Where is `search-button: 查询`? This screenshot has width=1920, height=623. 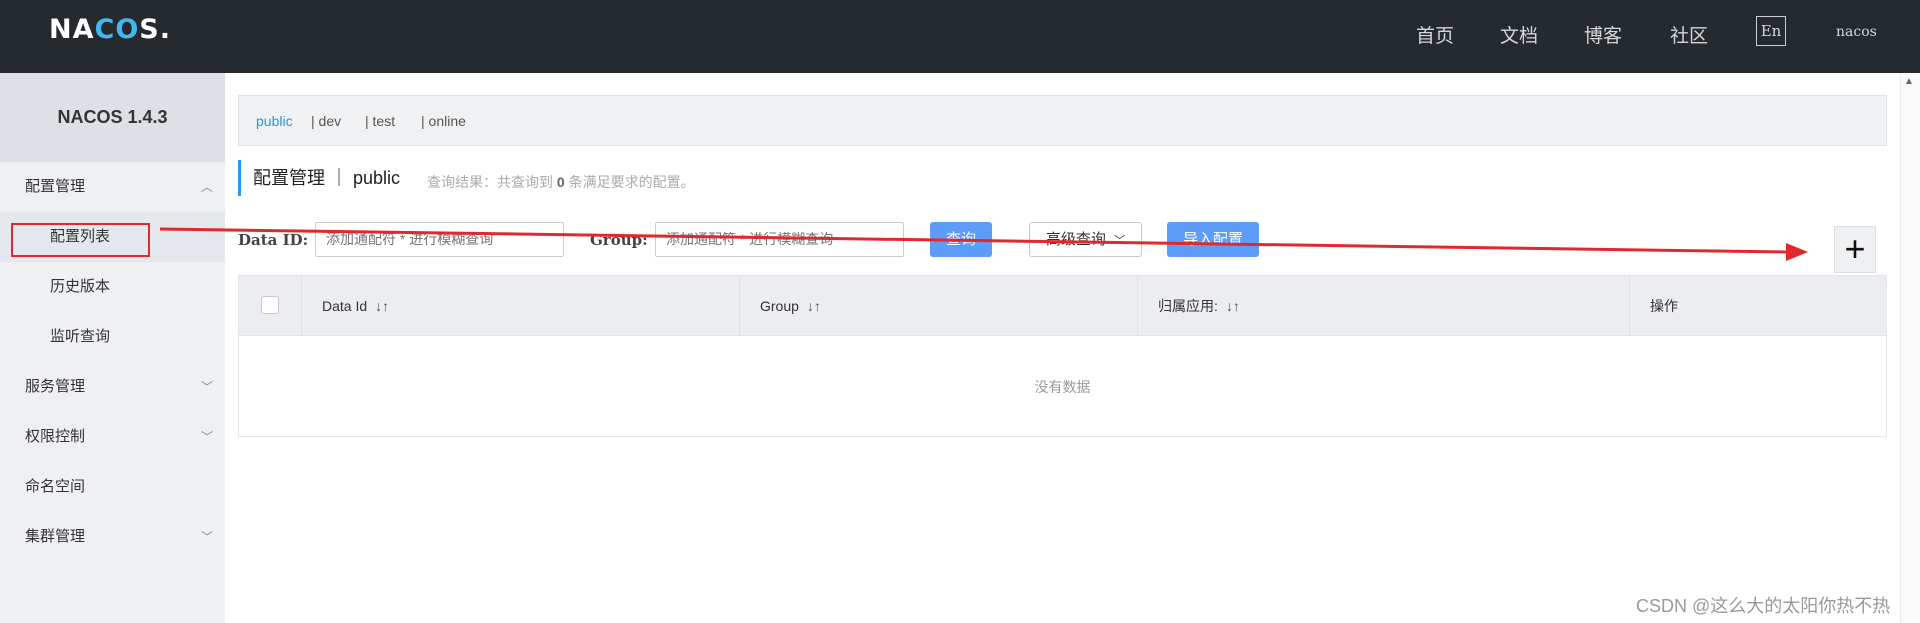 search-button: 查询 is located at coordinates (961, 239).